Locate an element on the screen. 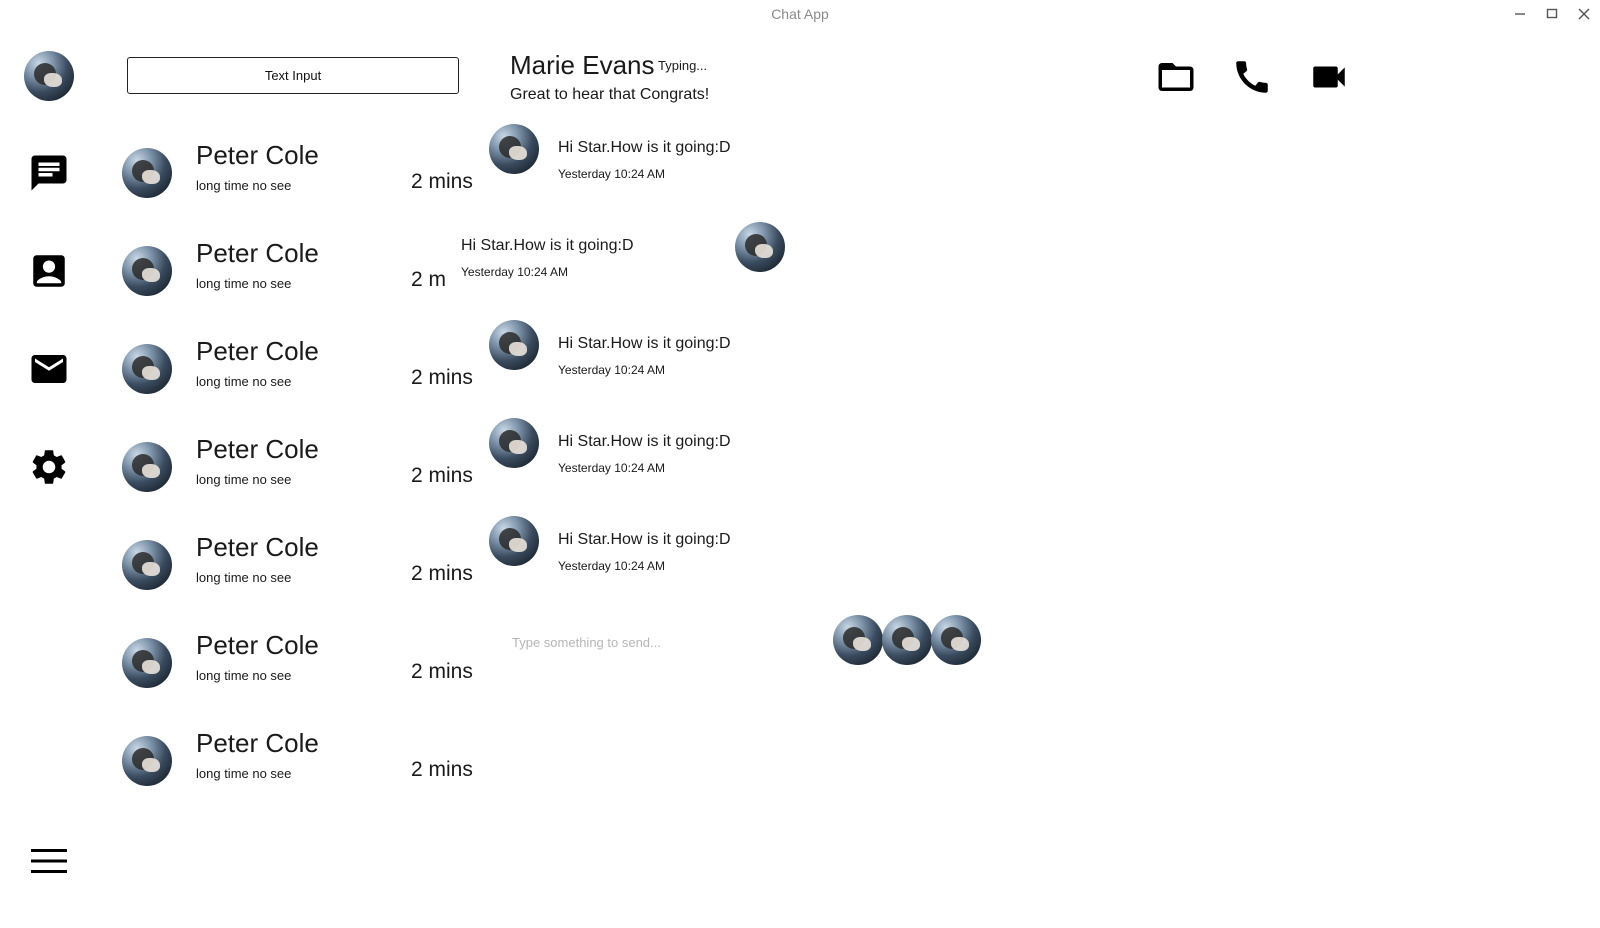  video-camera-icon is located at coordinates (1329, 77).